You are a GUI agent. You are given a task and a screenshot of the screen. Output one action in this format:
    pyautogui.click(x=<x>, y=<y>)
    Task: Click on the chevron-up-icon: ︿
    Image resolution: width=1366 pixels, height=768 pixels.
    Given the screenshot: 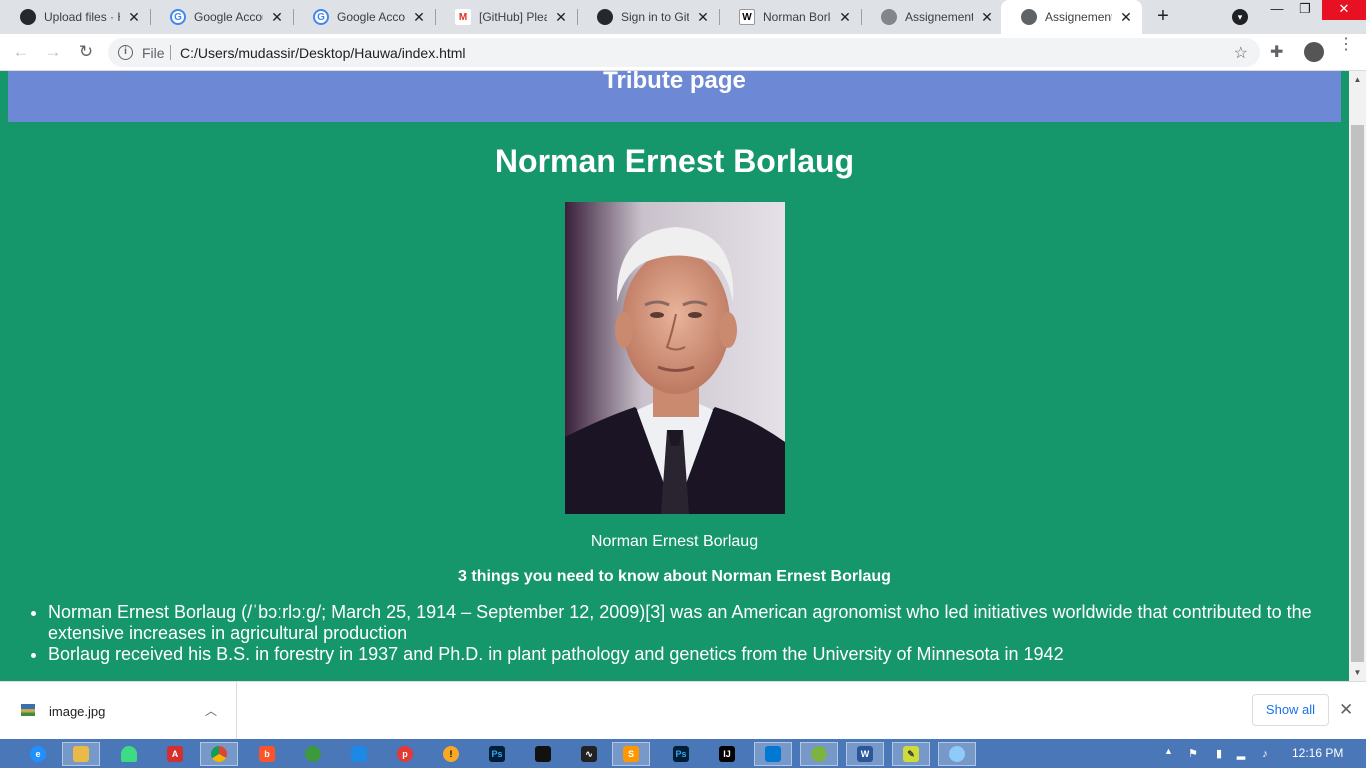 What is the action you would take?
    pyautogui.click(x=211, y=710)
    